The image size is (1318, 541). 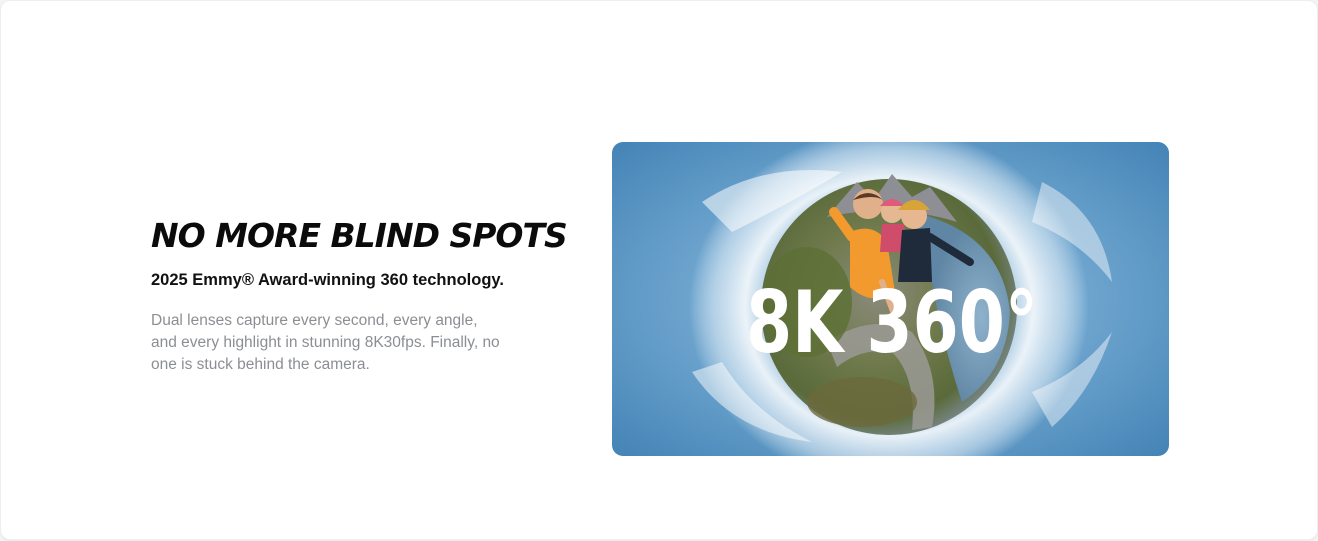 What do you see at coordinates (327, 280) in the screenshot?
I see `feature-subheadline: 2025 Emmy® Award-winning 360 technology.` at bounding box center [327, 280].